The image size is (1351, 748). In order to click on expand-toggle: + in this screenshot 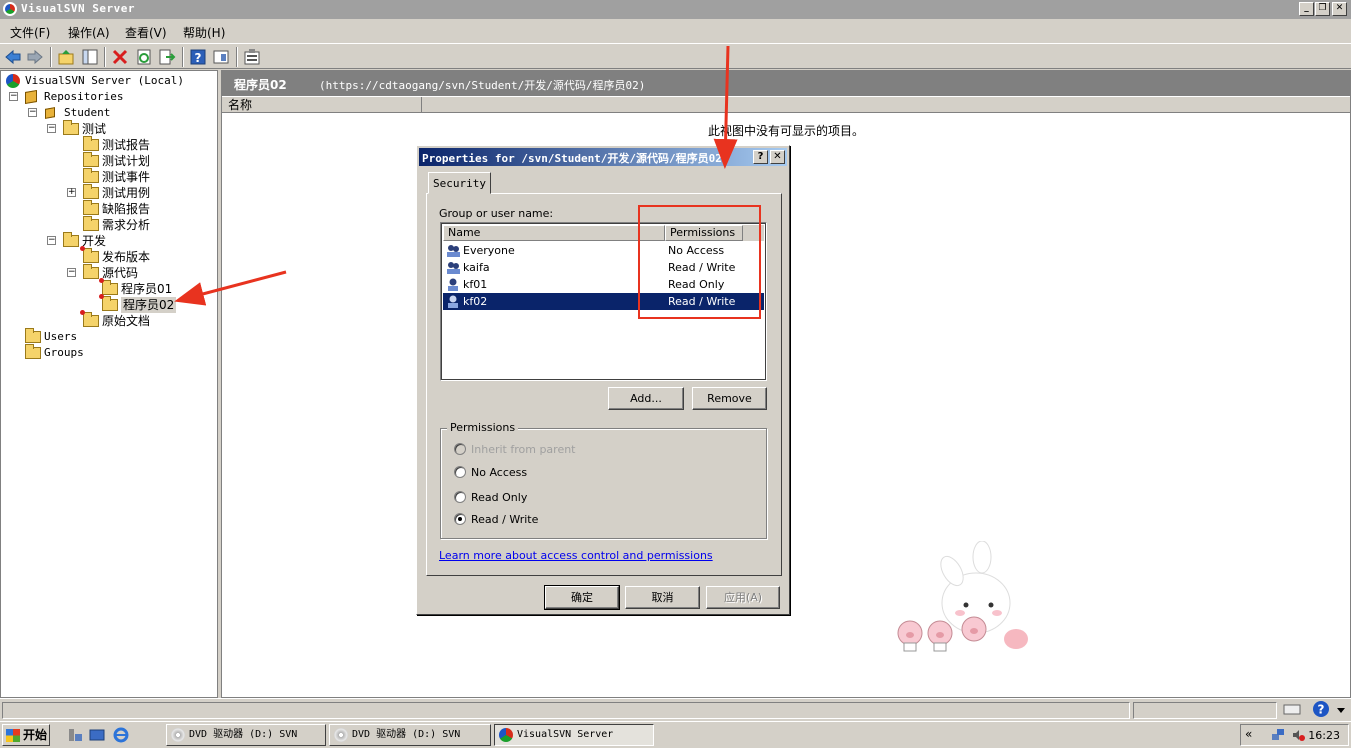, I will do `click(71, 192)`.